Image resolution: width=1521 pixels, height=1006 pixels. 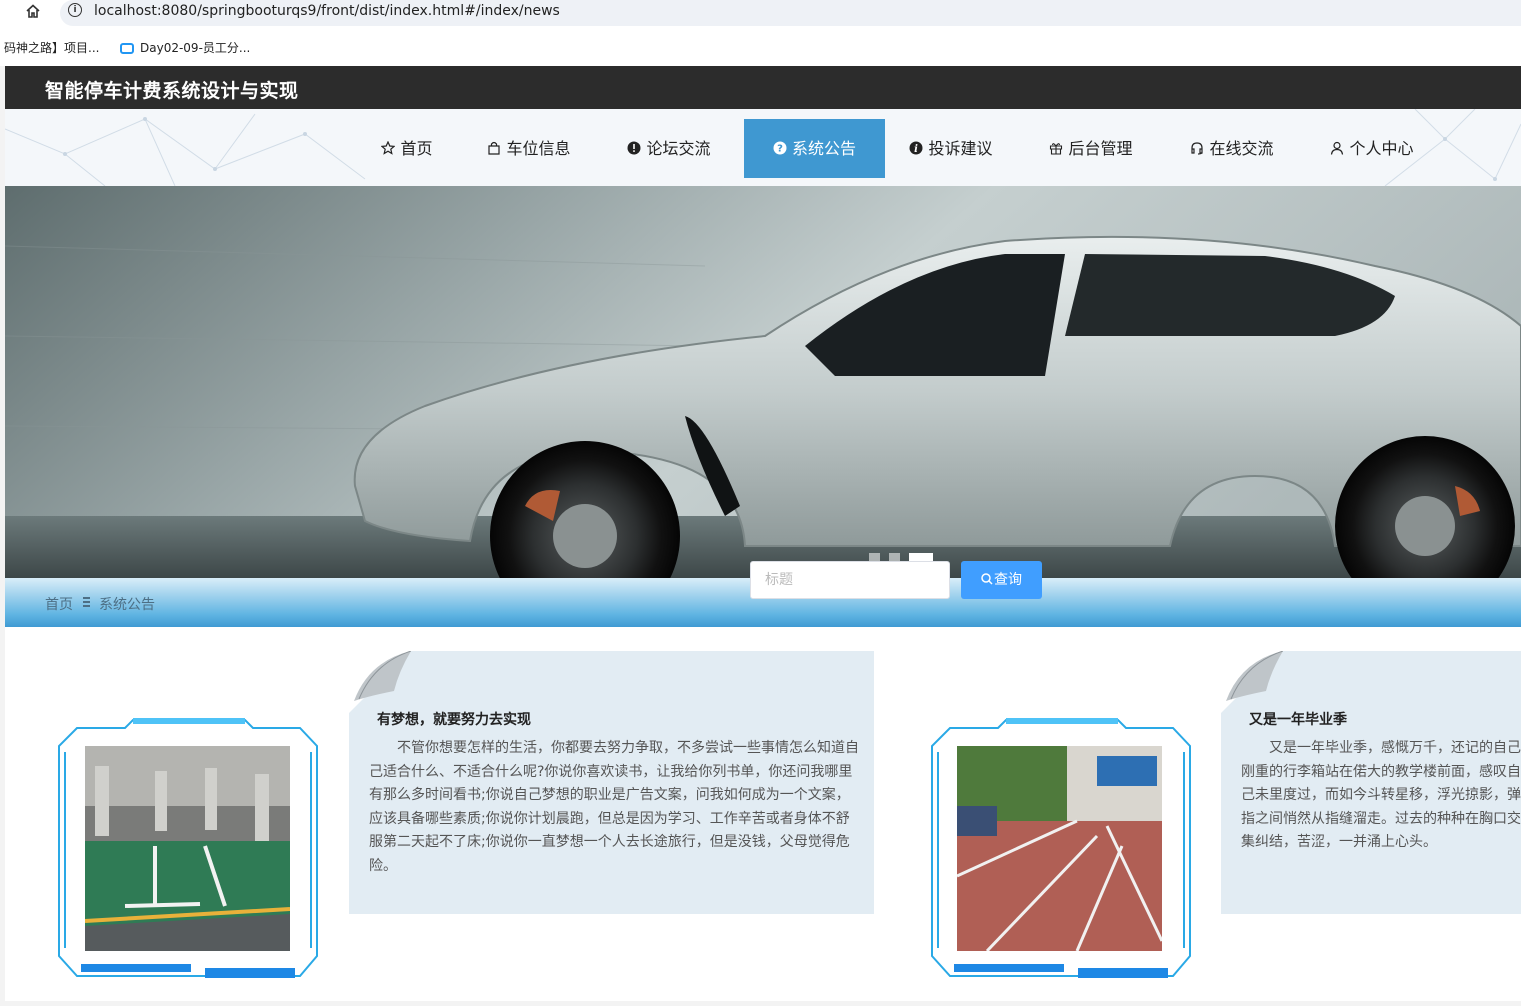 I want to click on nav-label: 在线交流, so click(x=1241, y=148).